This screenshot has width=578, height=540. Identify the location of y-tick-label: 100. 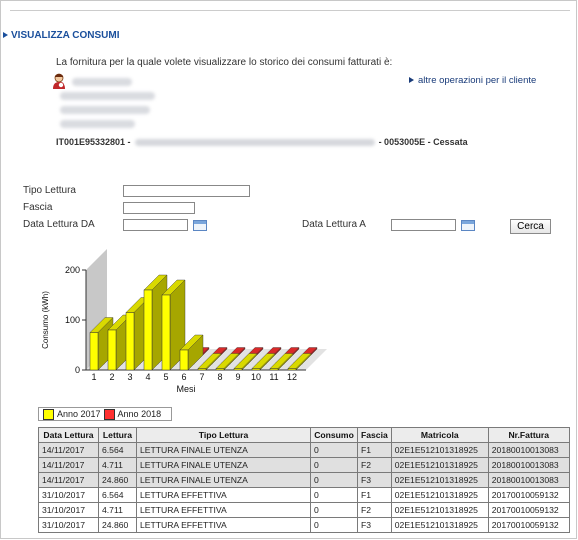
(72, 320).